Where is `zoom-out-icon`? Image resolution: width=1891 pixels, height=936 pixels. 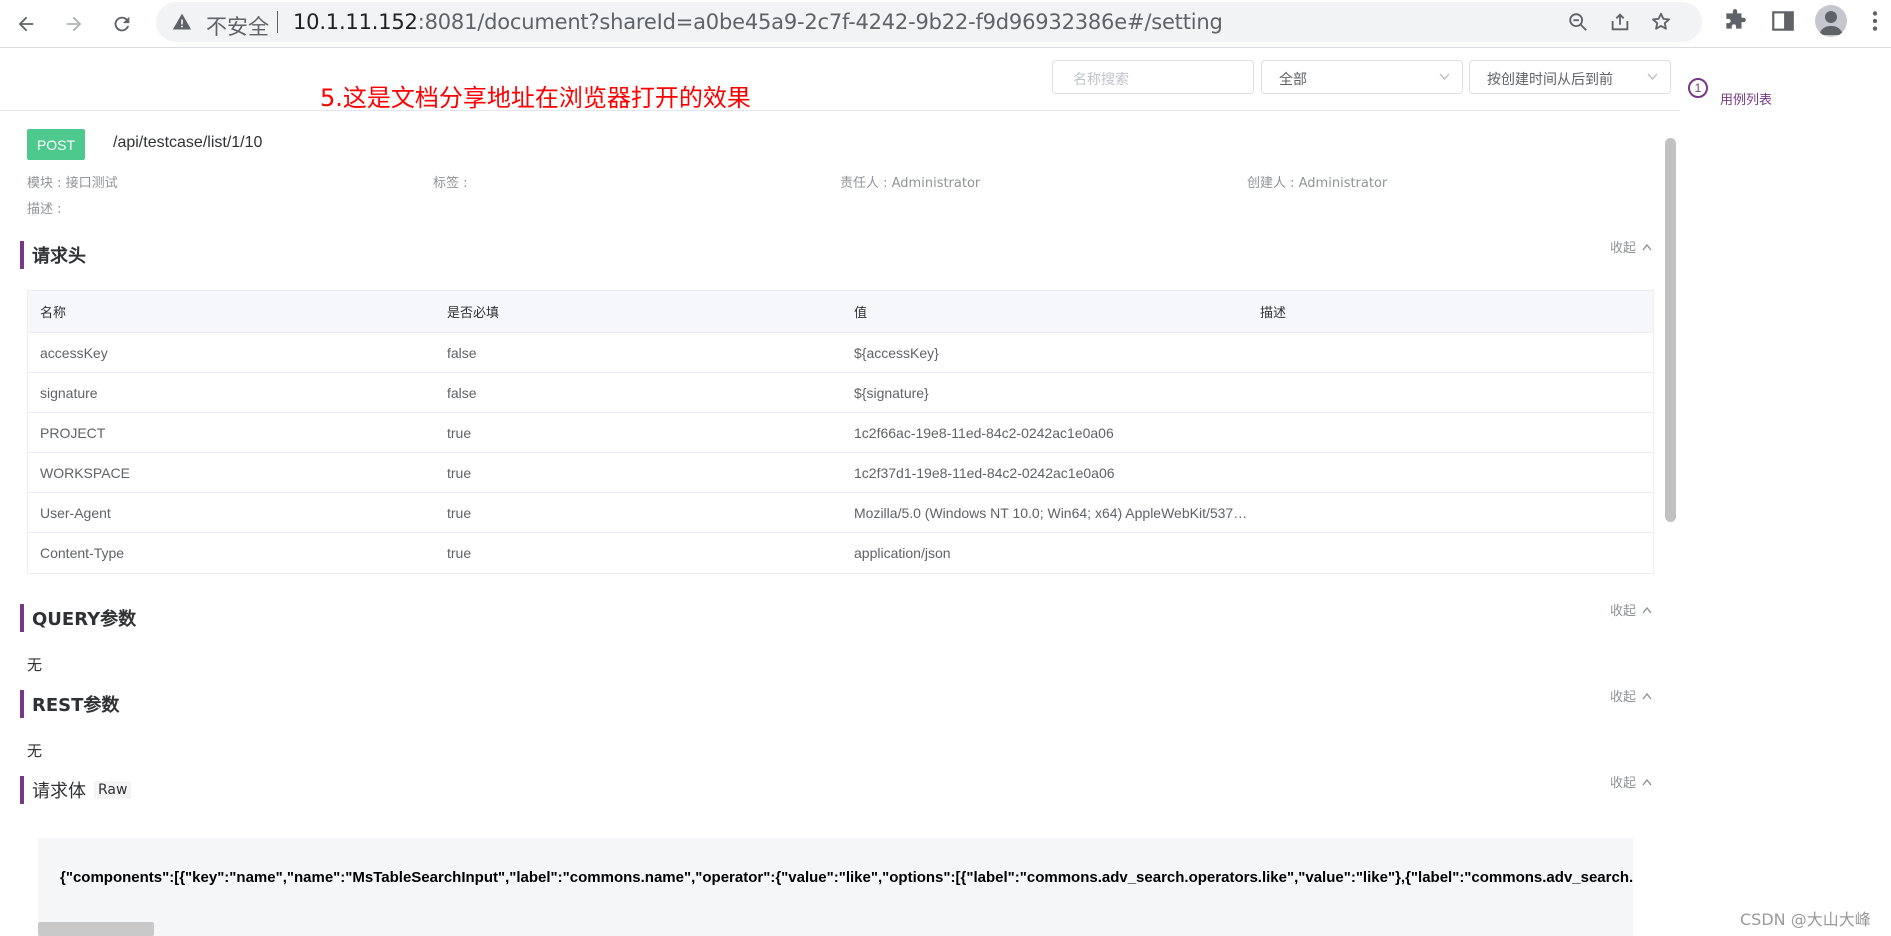
zoom-out-icon is located at coordinates (1578, 22).